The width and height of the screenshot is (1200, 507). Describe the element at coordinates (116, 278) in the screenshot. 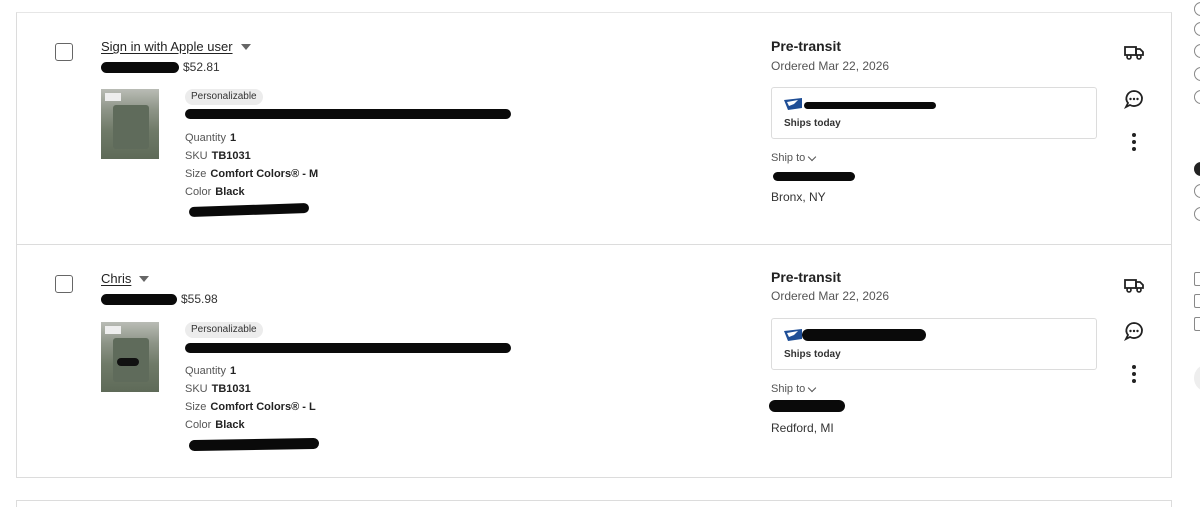

I see `buyer-name-link: Chris` at that location.